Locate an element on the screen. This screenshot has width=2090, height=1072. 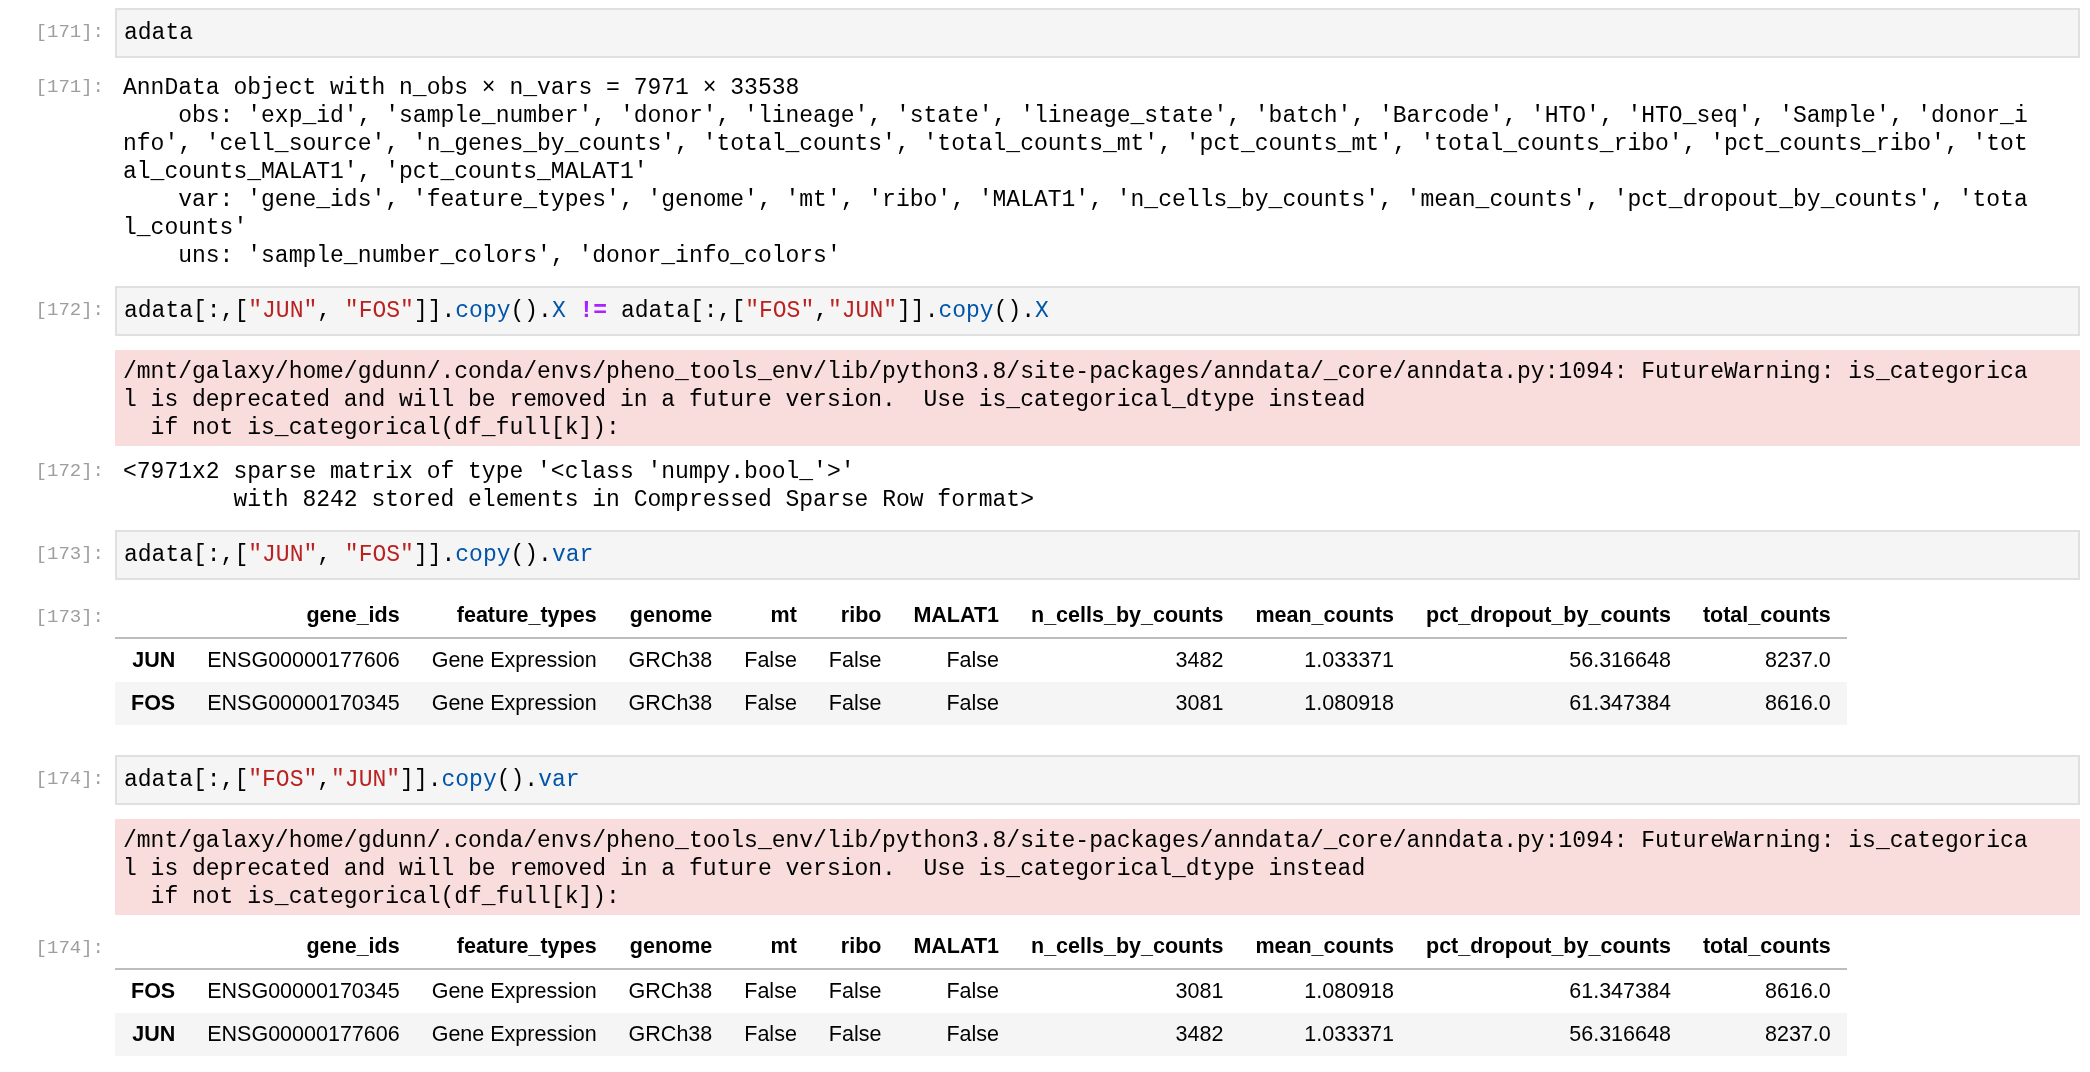
code-cell: adata[:,["JUN", "FOS"]].copy().var is located at coordinates (1097, 555).